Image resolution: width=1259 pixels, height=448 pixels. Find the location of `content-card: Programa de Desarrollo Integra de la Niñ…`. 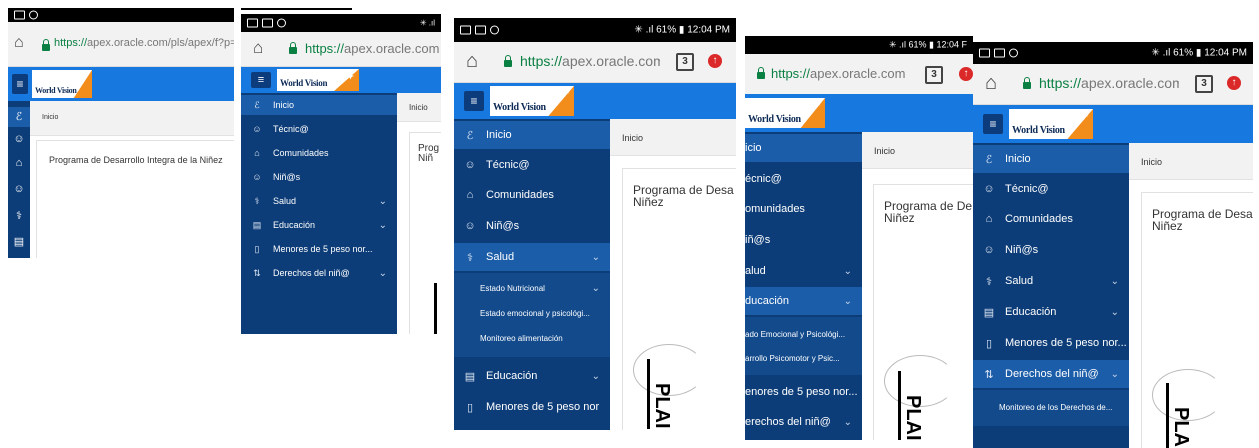

content-card: Programa de Desarrollo Integra de la Niñ… is located at coordinates (135, 199).